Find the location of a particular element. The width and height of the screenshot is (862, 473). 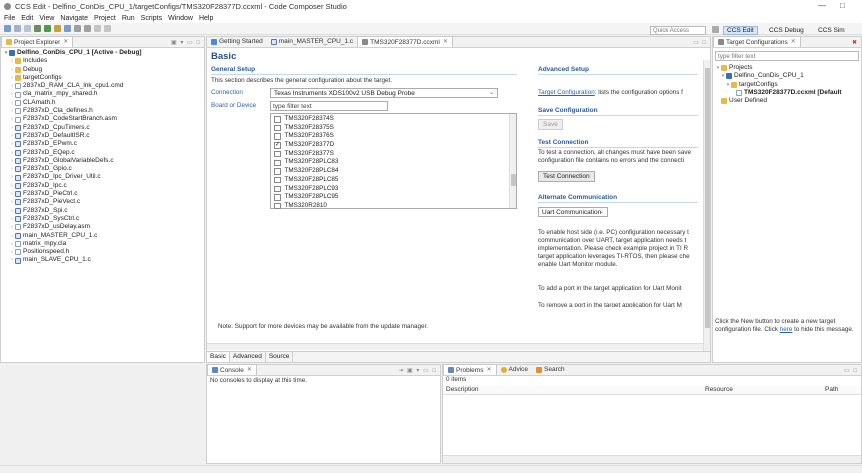

project-item: › main_SLAVE_CPU_1.c is located at coordinates (102, 260).